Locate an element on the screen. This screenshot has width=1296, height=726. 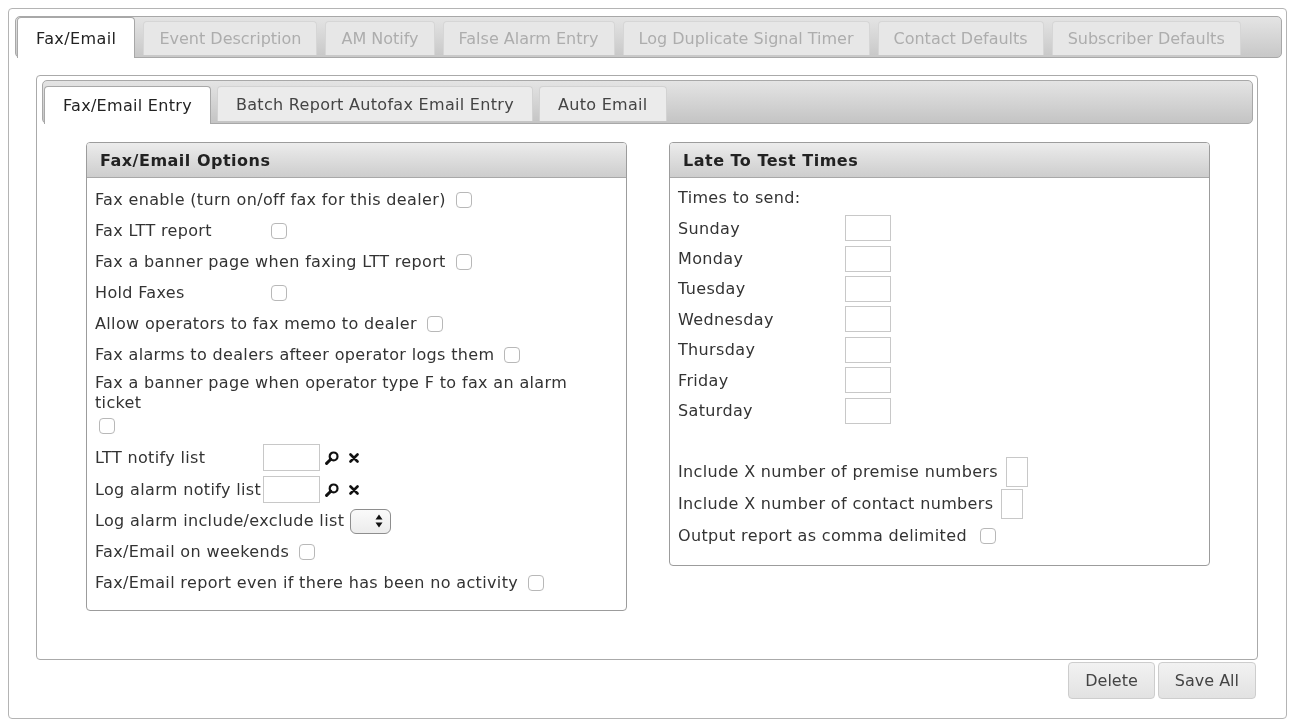
option-label: Fax alarms to dealers afteer operator logs them is located at coordinates (295, 355).